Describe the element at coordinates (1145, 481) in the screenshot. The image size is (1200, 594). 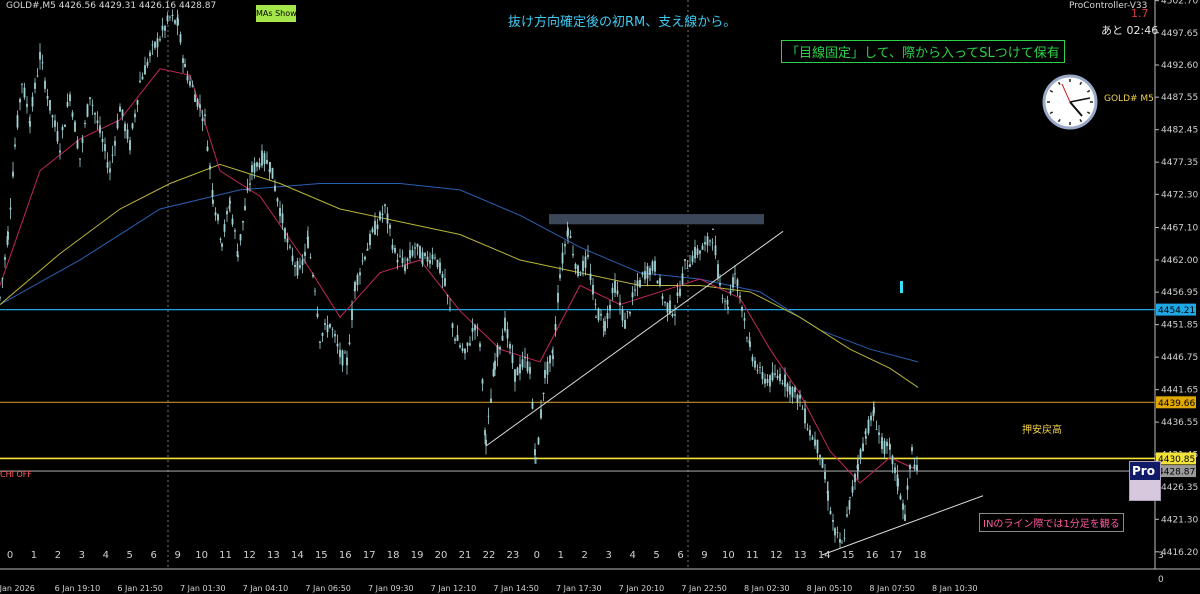
I see `pro-button: Pro` at that location.